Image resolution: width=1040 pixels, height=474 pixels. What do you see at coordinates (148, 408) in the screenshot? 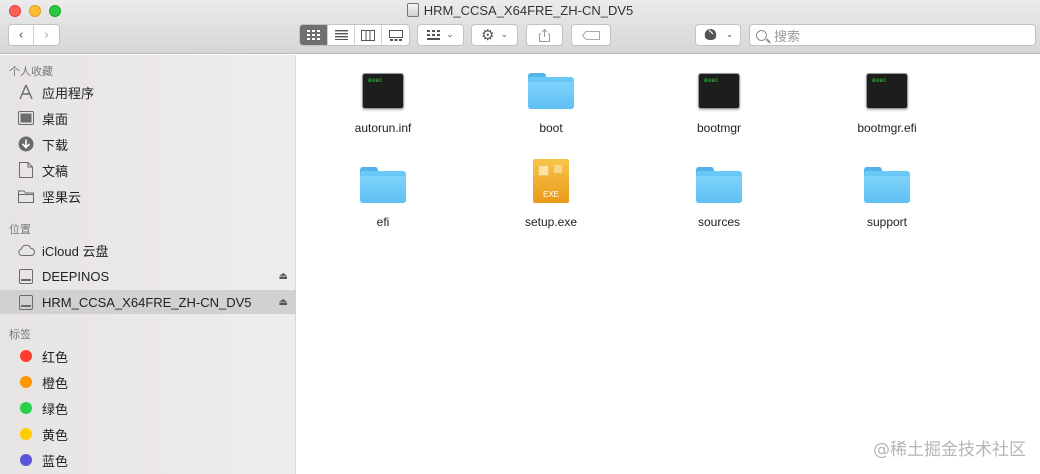
I see `sidebar-tag-green: 绿色` at bounding box center [148, 408].